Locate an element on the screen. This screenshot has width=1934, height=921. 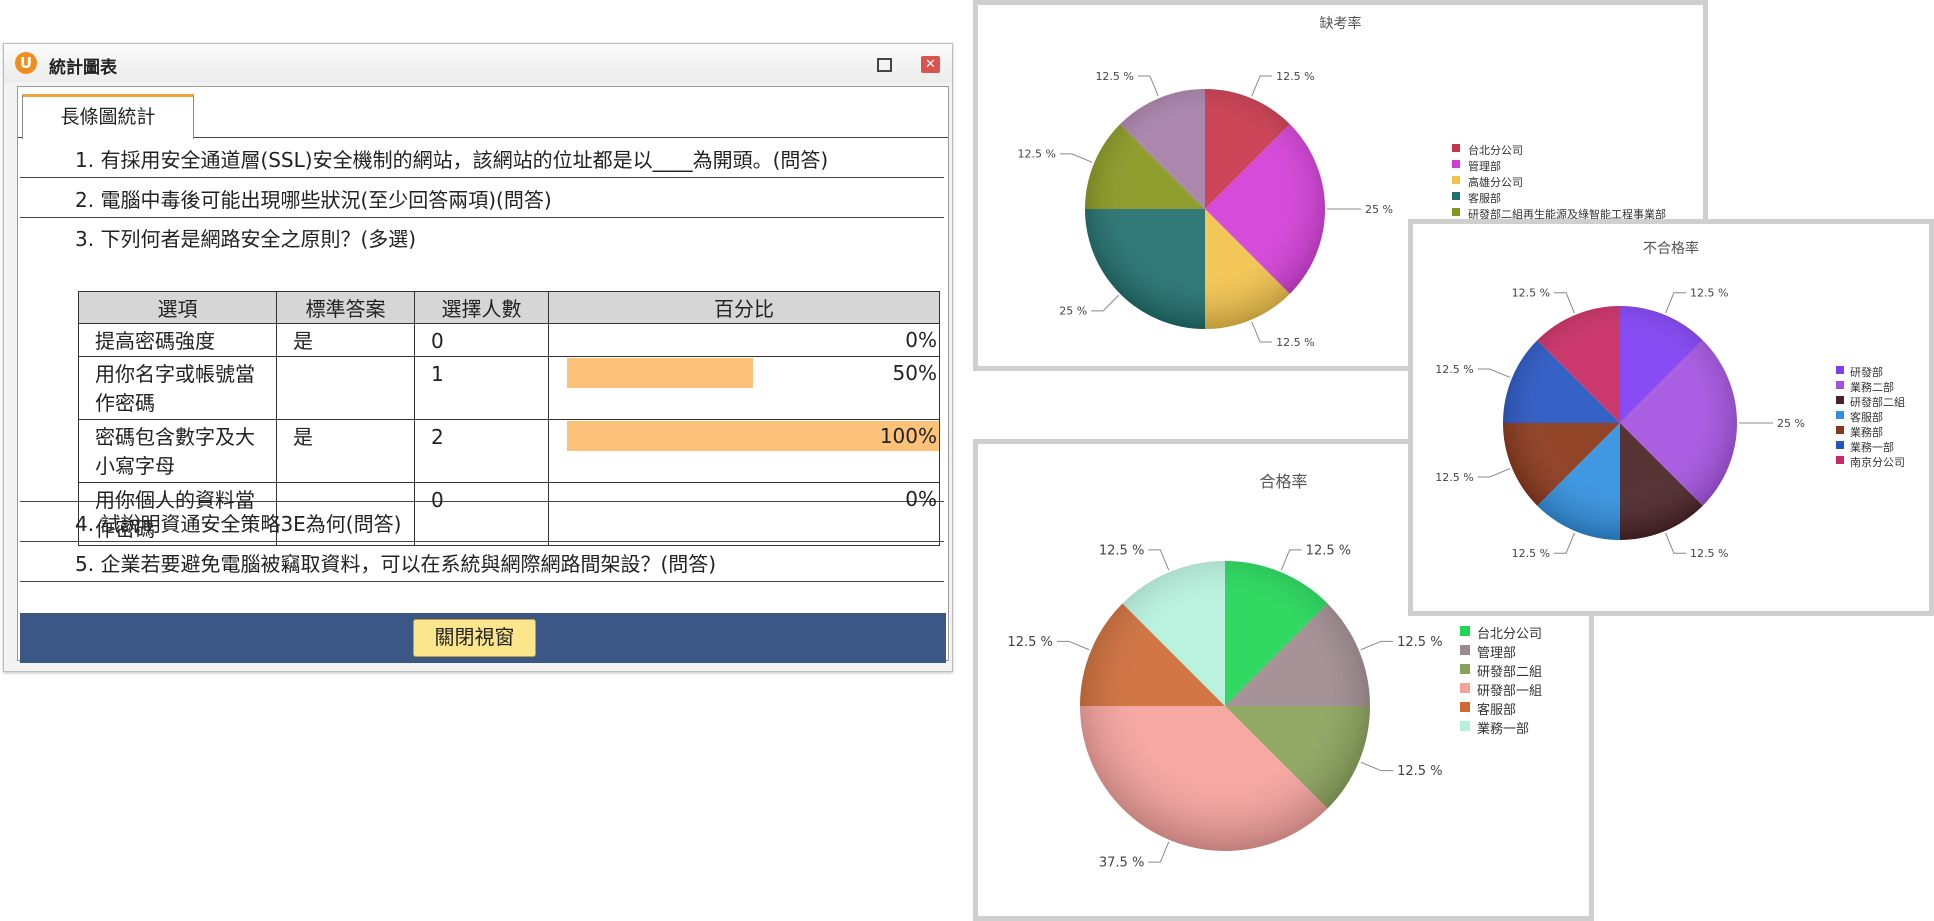
question-text: 4. 試說明資通安全策略3E為何(問答) is located at coordinates (238, 524).